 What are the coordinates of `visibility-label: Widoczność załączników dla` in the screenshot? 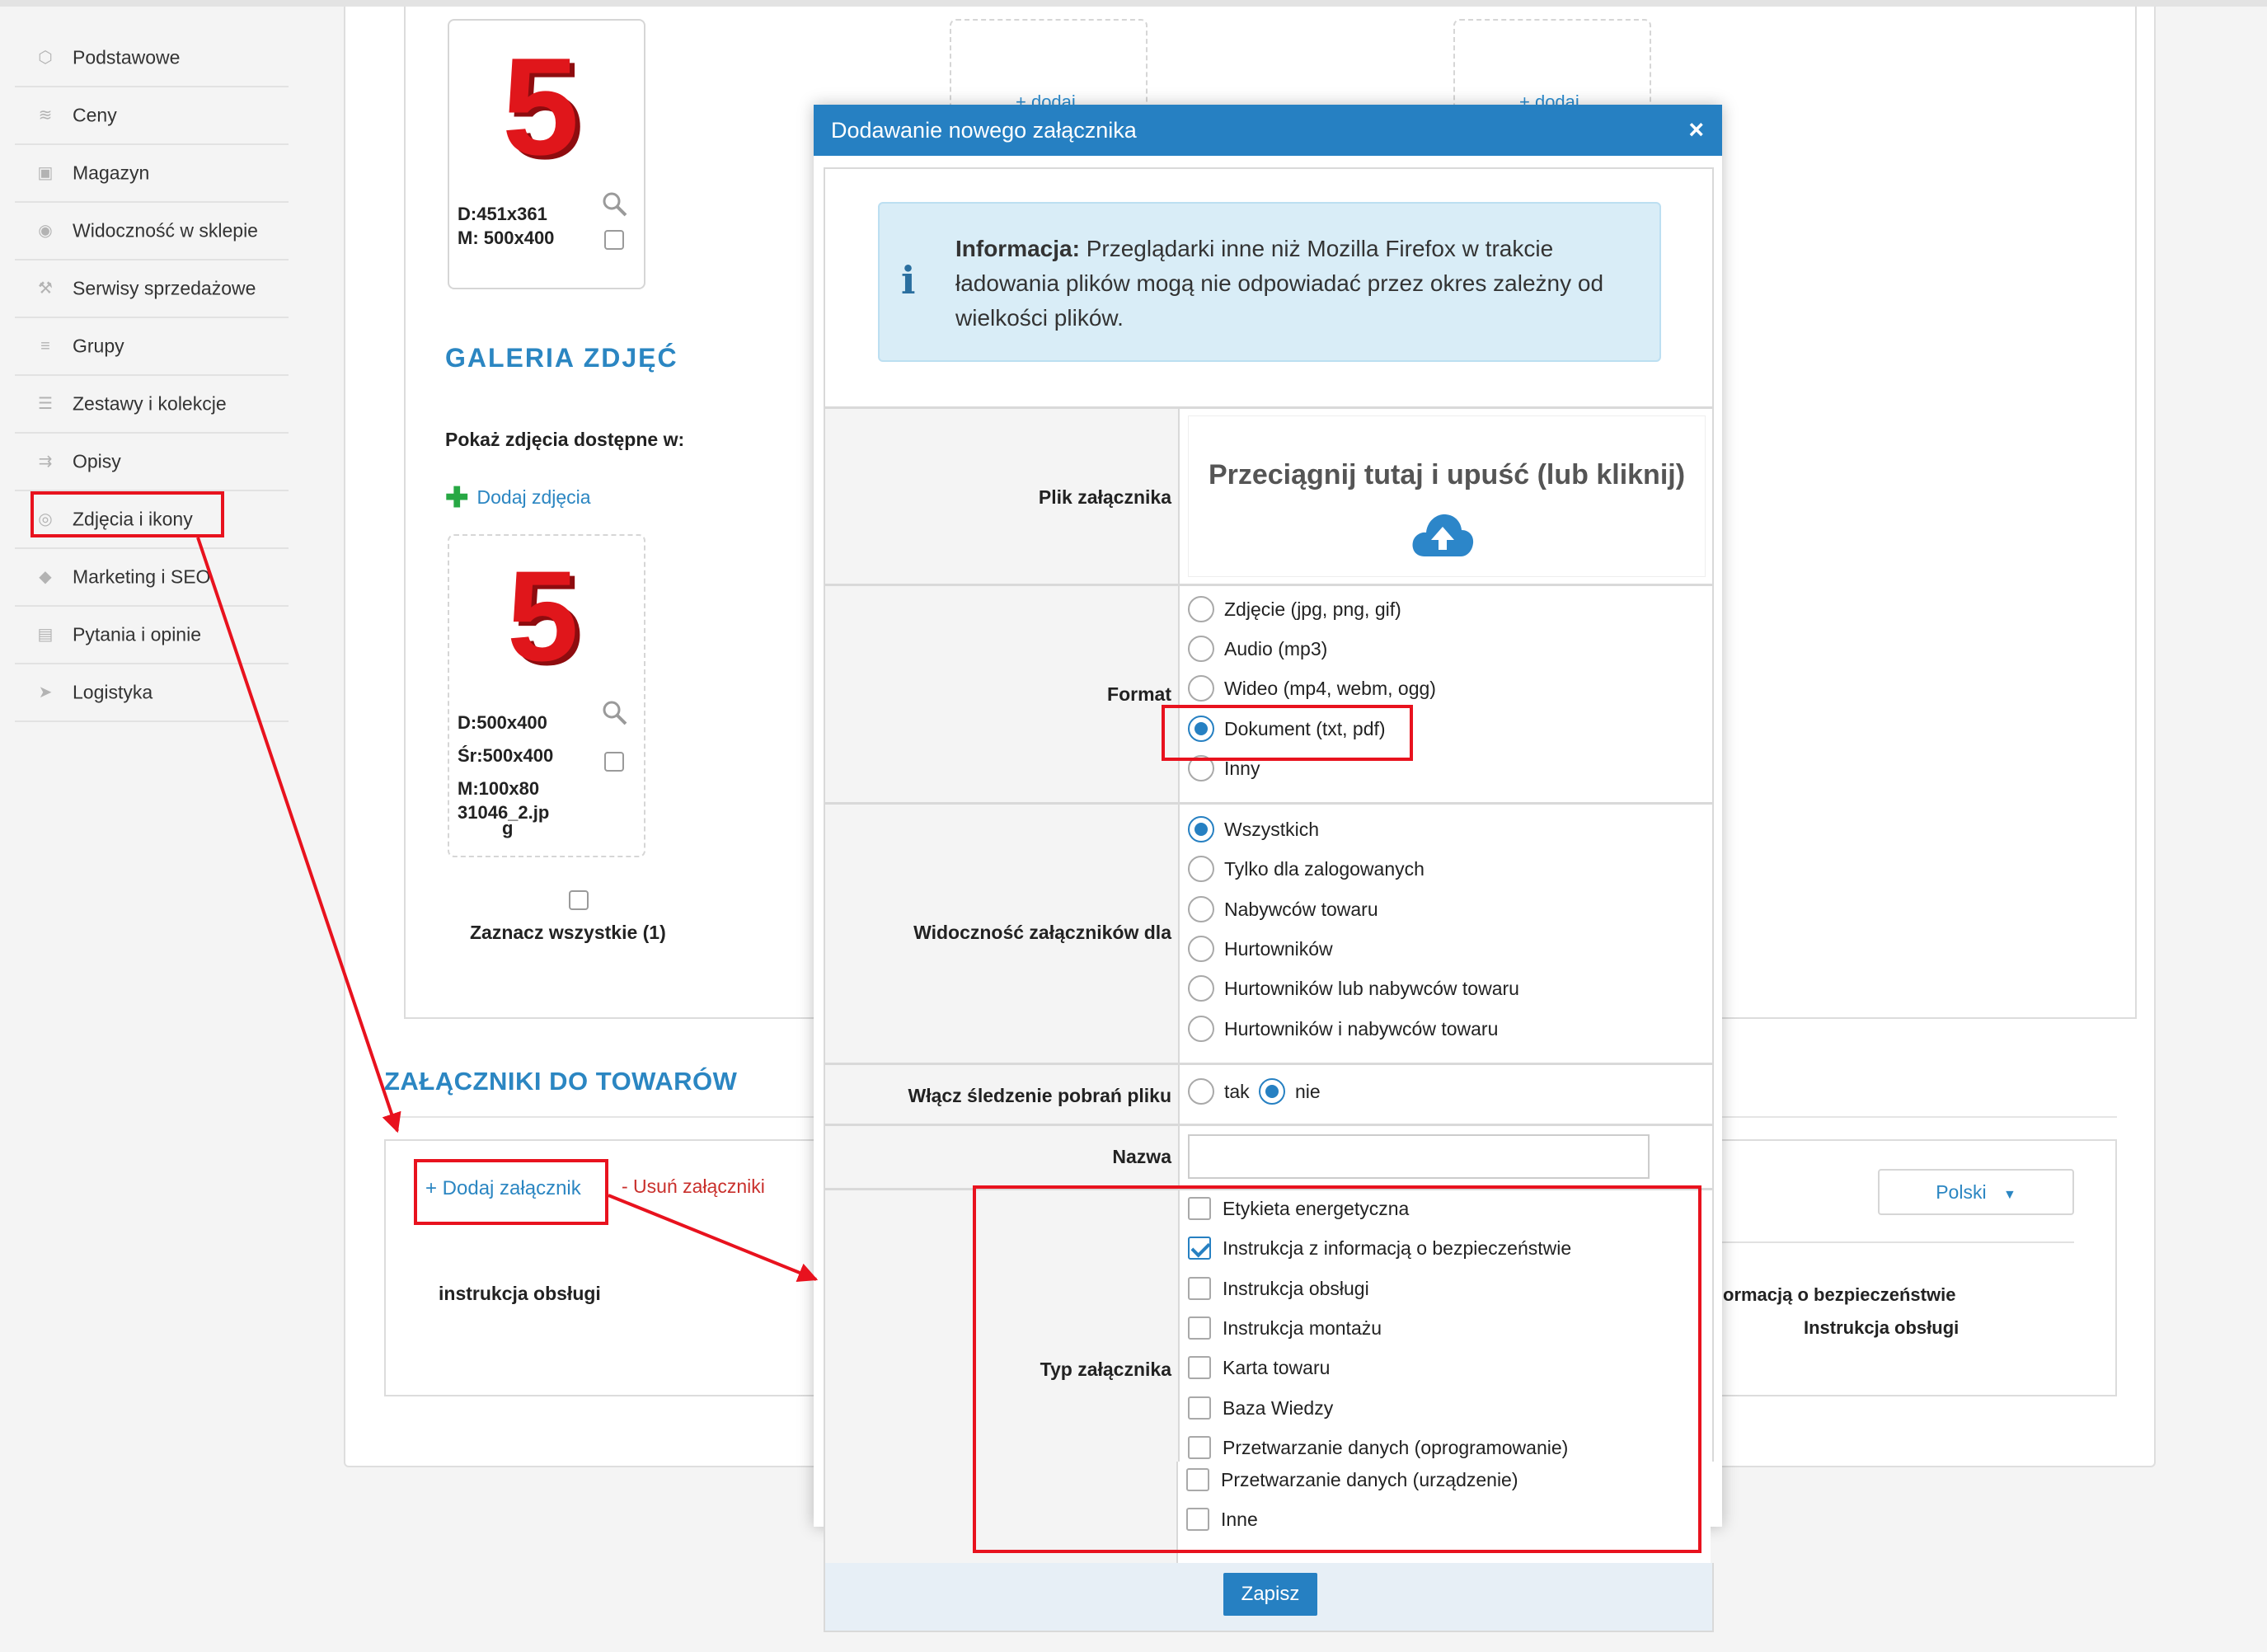 It's located at (1042, 932).